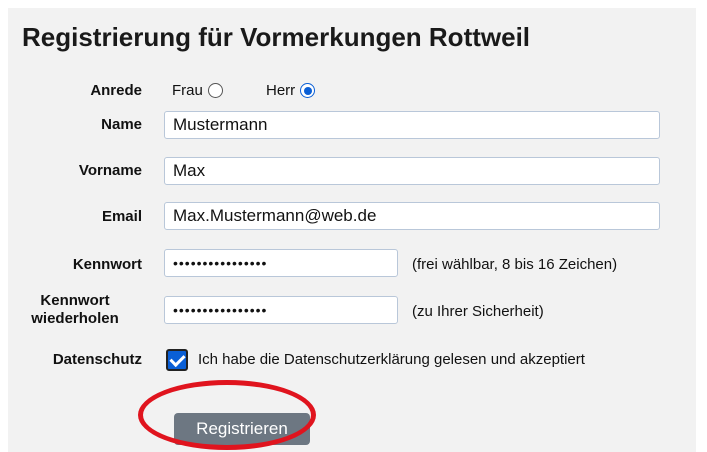 This screenshot has width=707, height=452. Describe the element at coordinates (97, 359) in the screenshot. I see `privacy-label: Datenschutz` at that location.